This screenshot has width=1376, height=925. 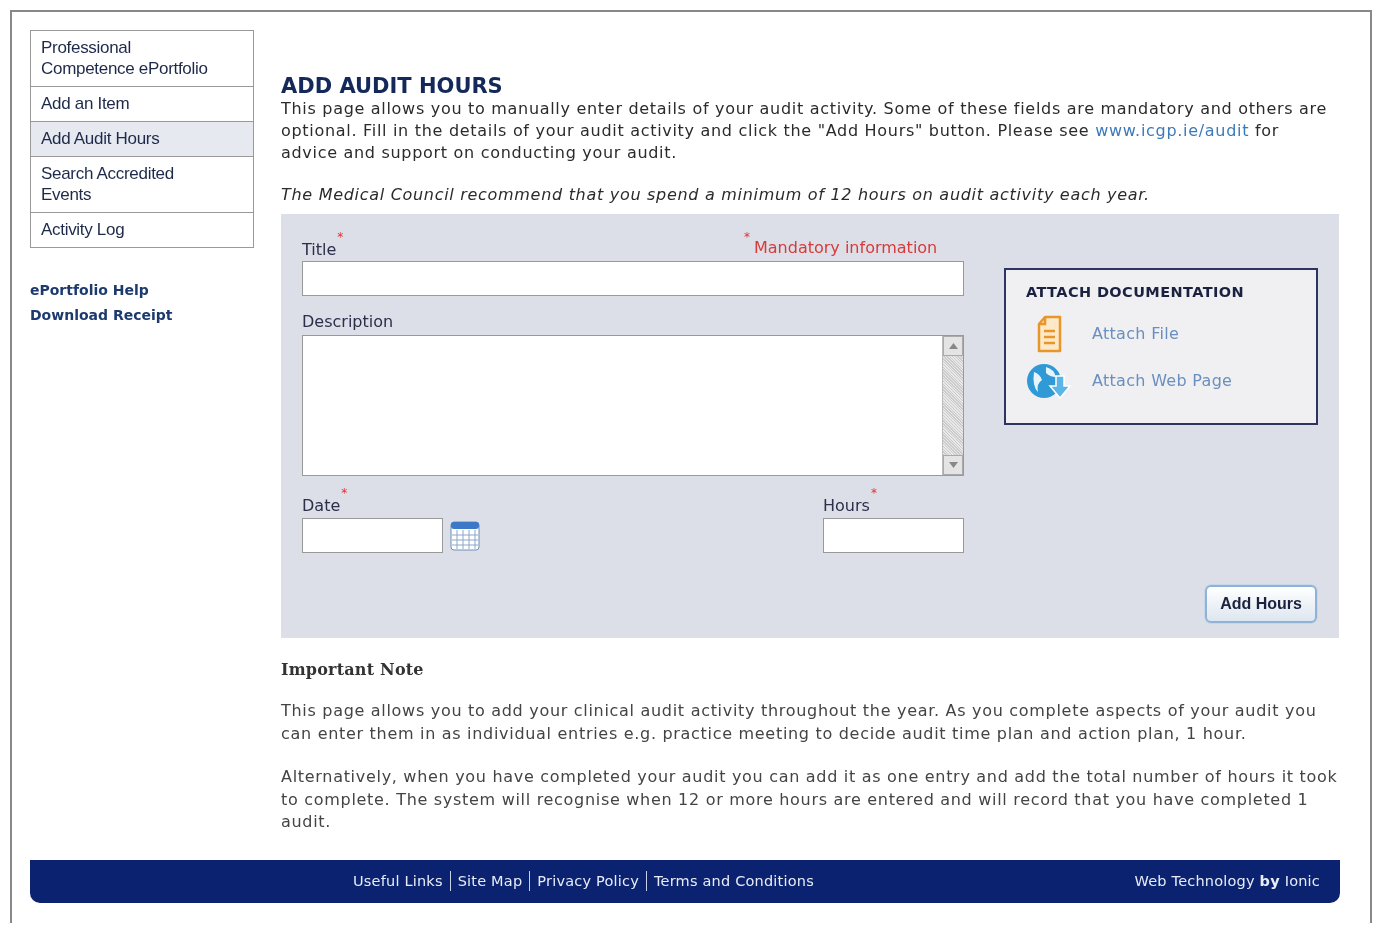 What do you see at coordinates (587, 881) in the screenshot?
I see `footer-link: Privacy Policy` at bounding box center [587, 881].